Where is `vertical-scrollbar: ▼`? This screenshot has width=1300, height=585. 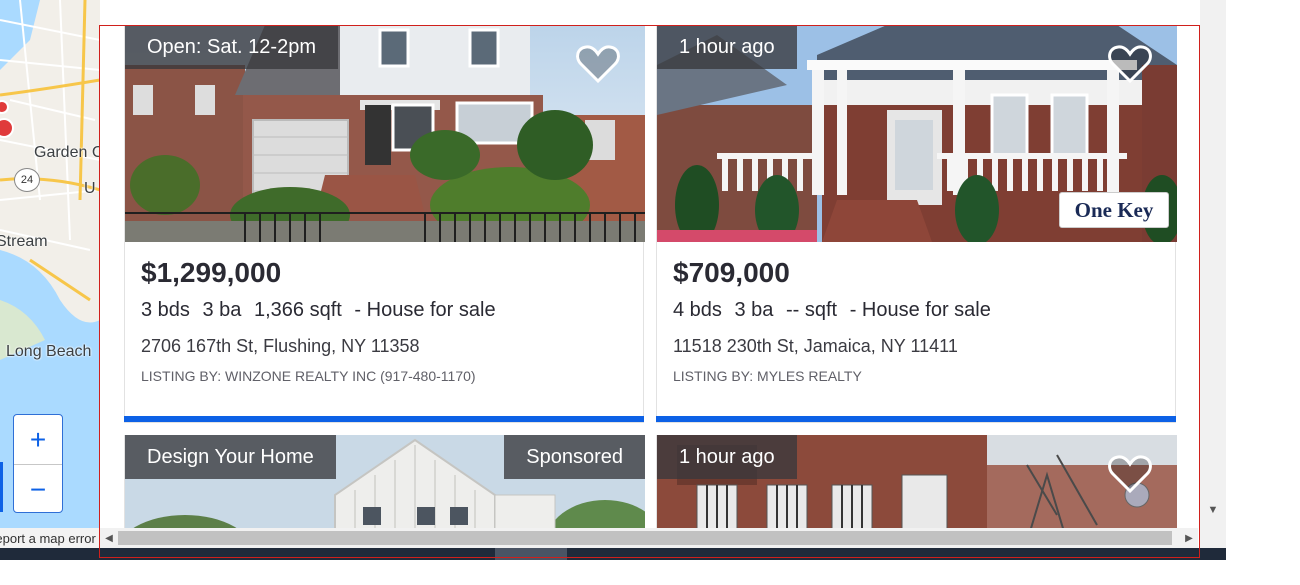 vertical-scrollbar: ▼ is located at coordinates (1213, 274).